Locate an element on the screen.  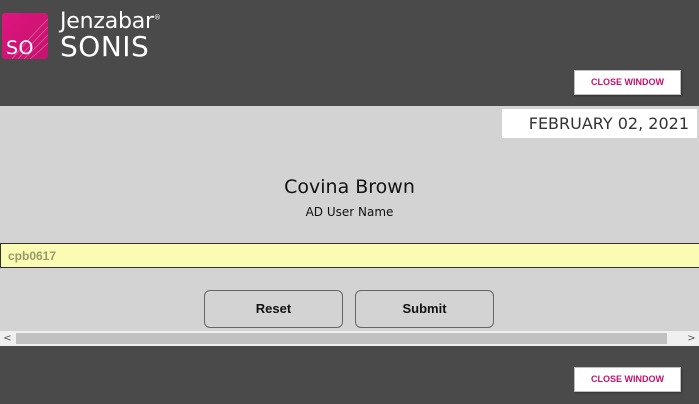
product-name: SONIS is located at coordinates (105, 46).